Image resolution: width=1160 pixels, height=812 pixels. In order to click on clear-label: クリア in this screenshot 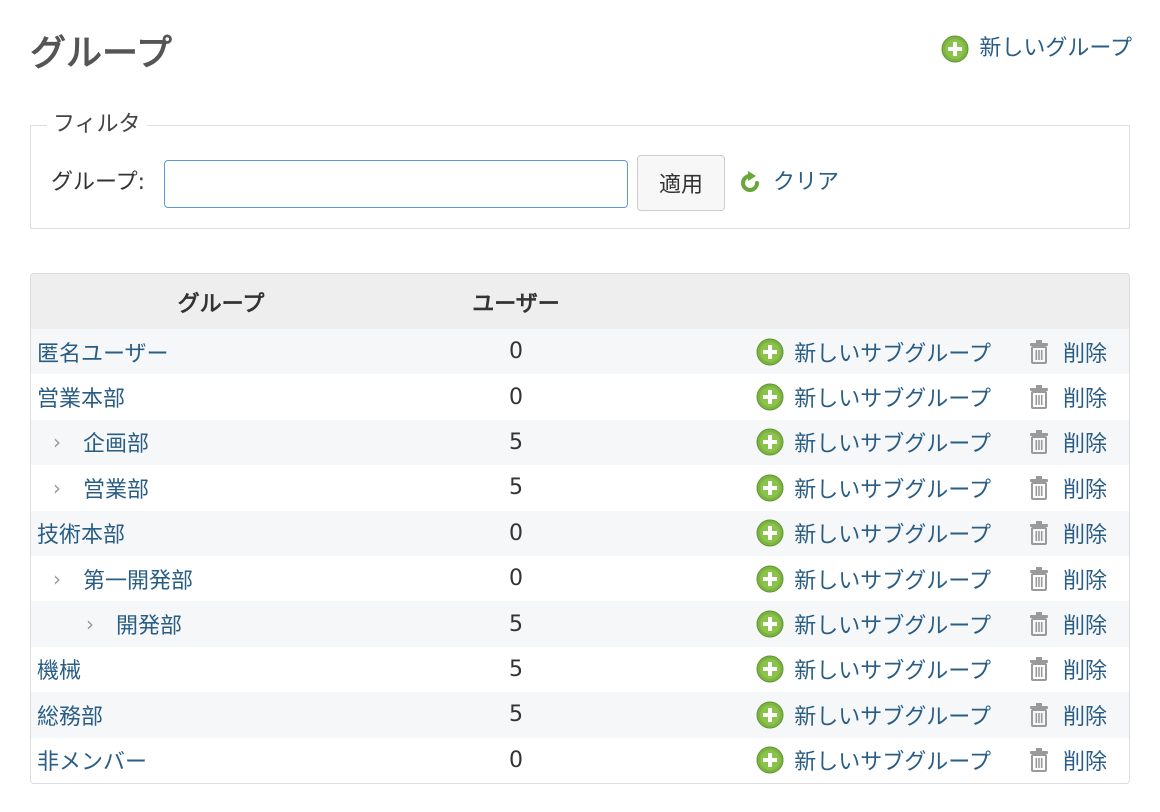, I will do `click(806, 182)`.